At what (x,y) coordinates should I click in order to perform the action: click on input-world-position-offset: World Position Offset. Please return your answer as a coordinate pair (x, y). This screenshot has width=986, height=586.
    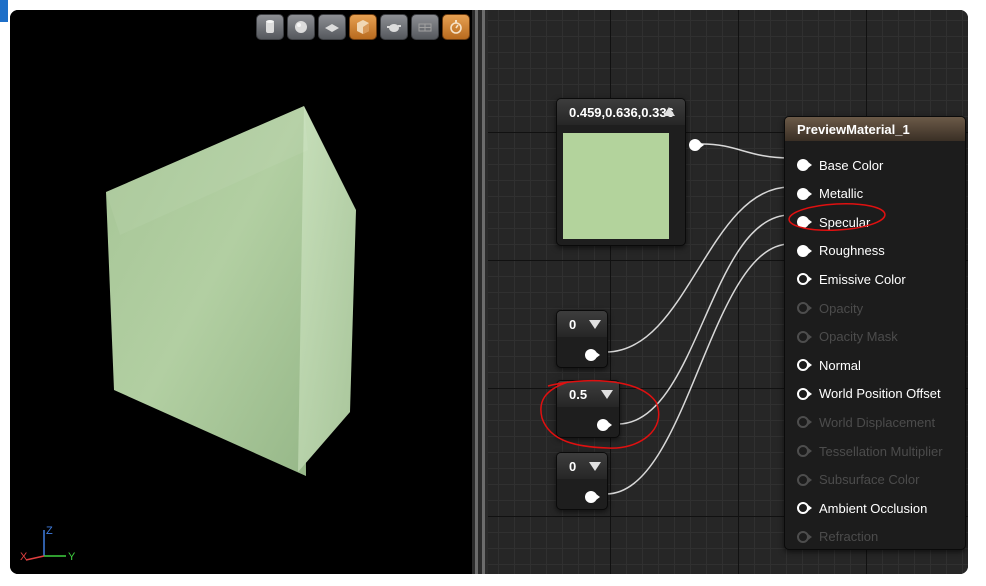
    Looking at the image, I should click on (869, 394).